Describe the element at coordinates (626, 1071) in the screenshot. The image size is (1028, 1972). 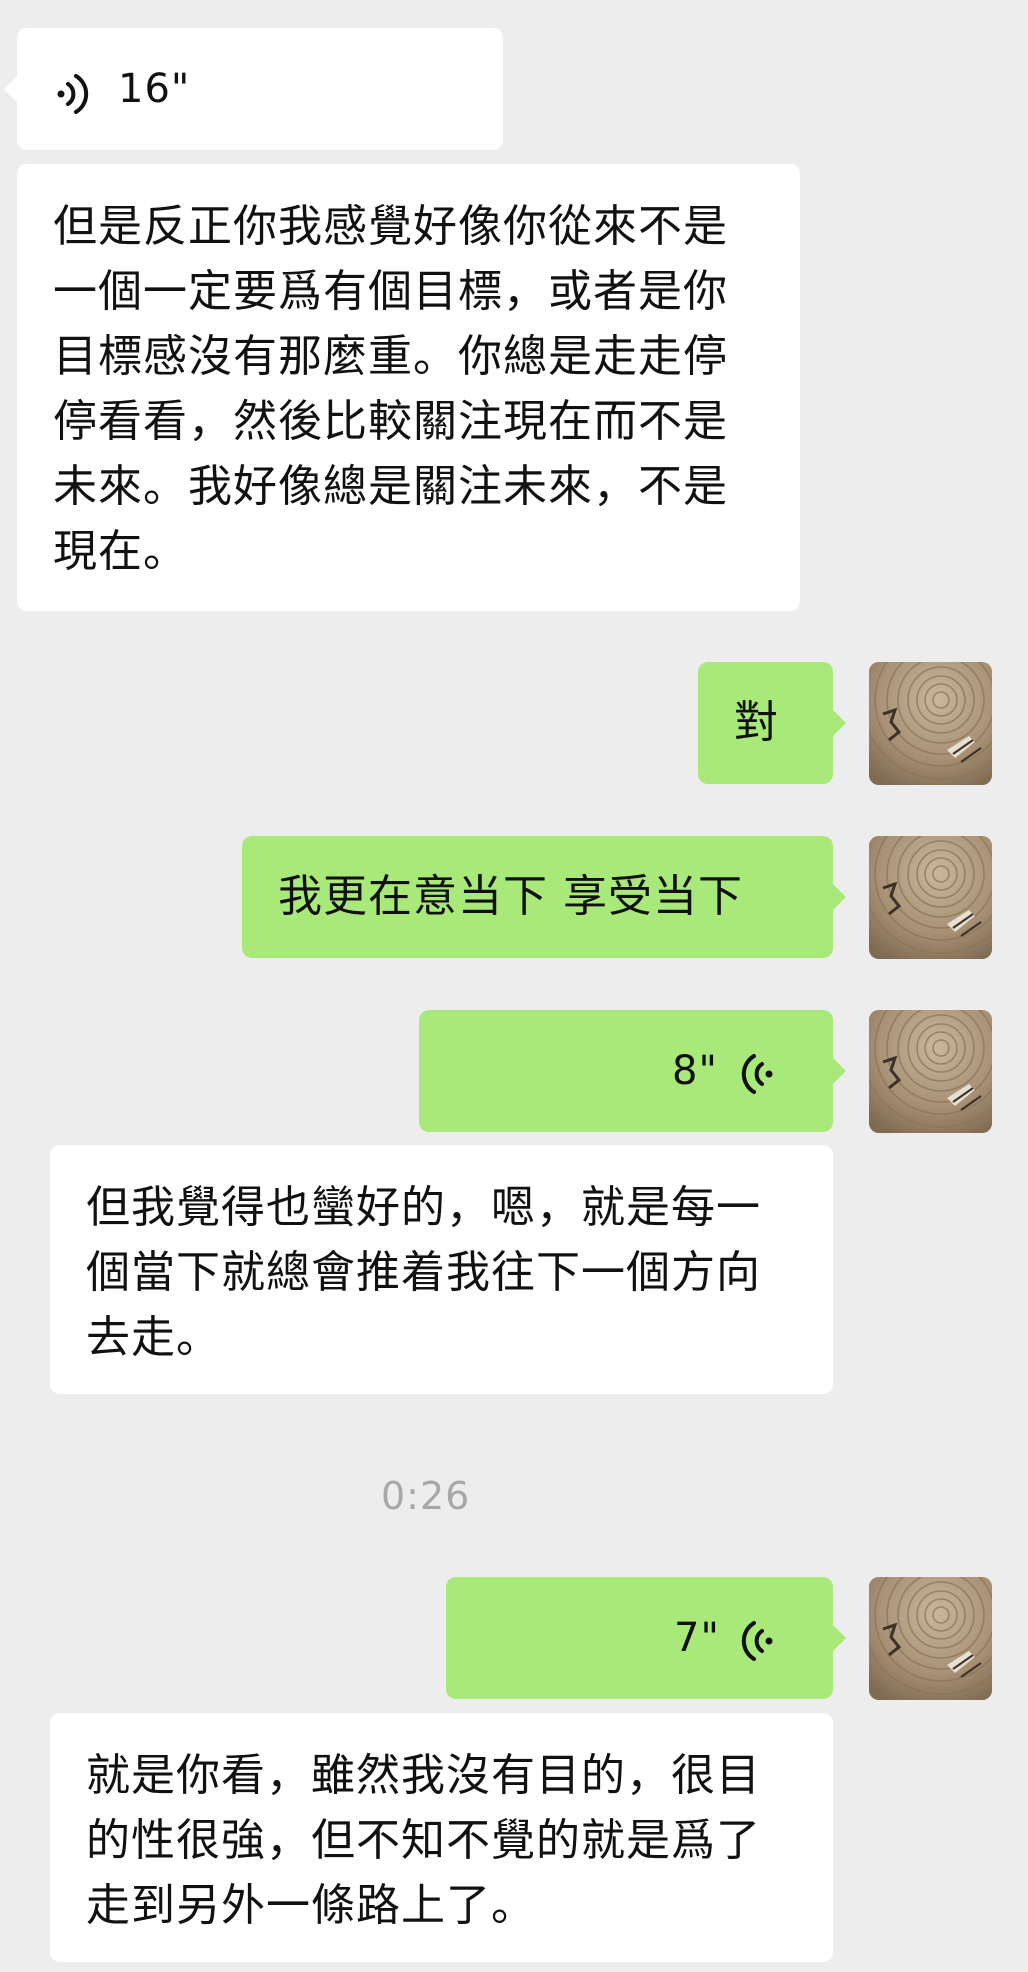
I see `outgoing-voice-message: 8"` at that location.